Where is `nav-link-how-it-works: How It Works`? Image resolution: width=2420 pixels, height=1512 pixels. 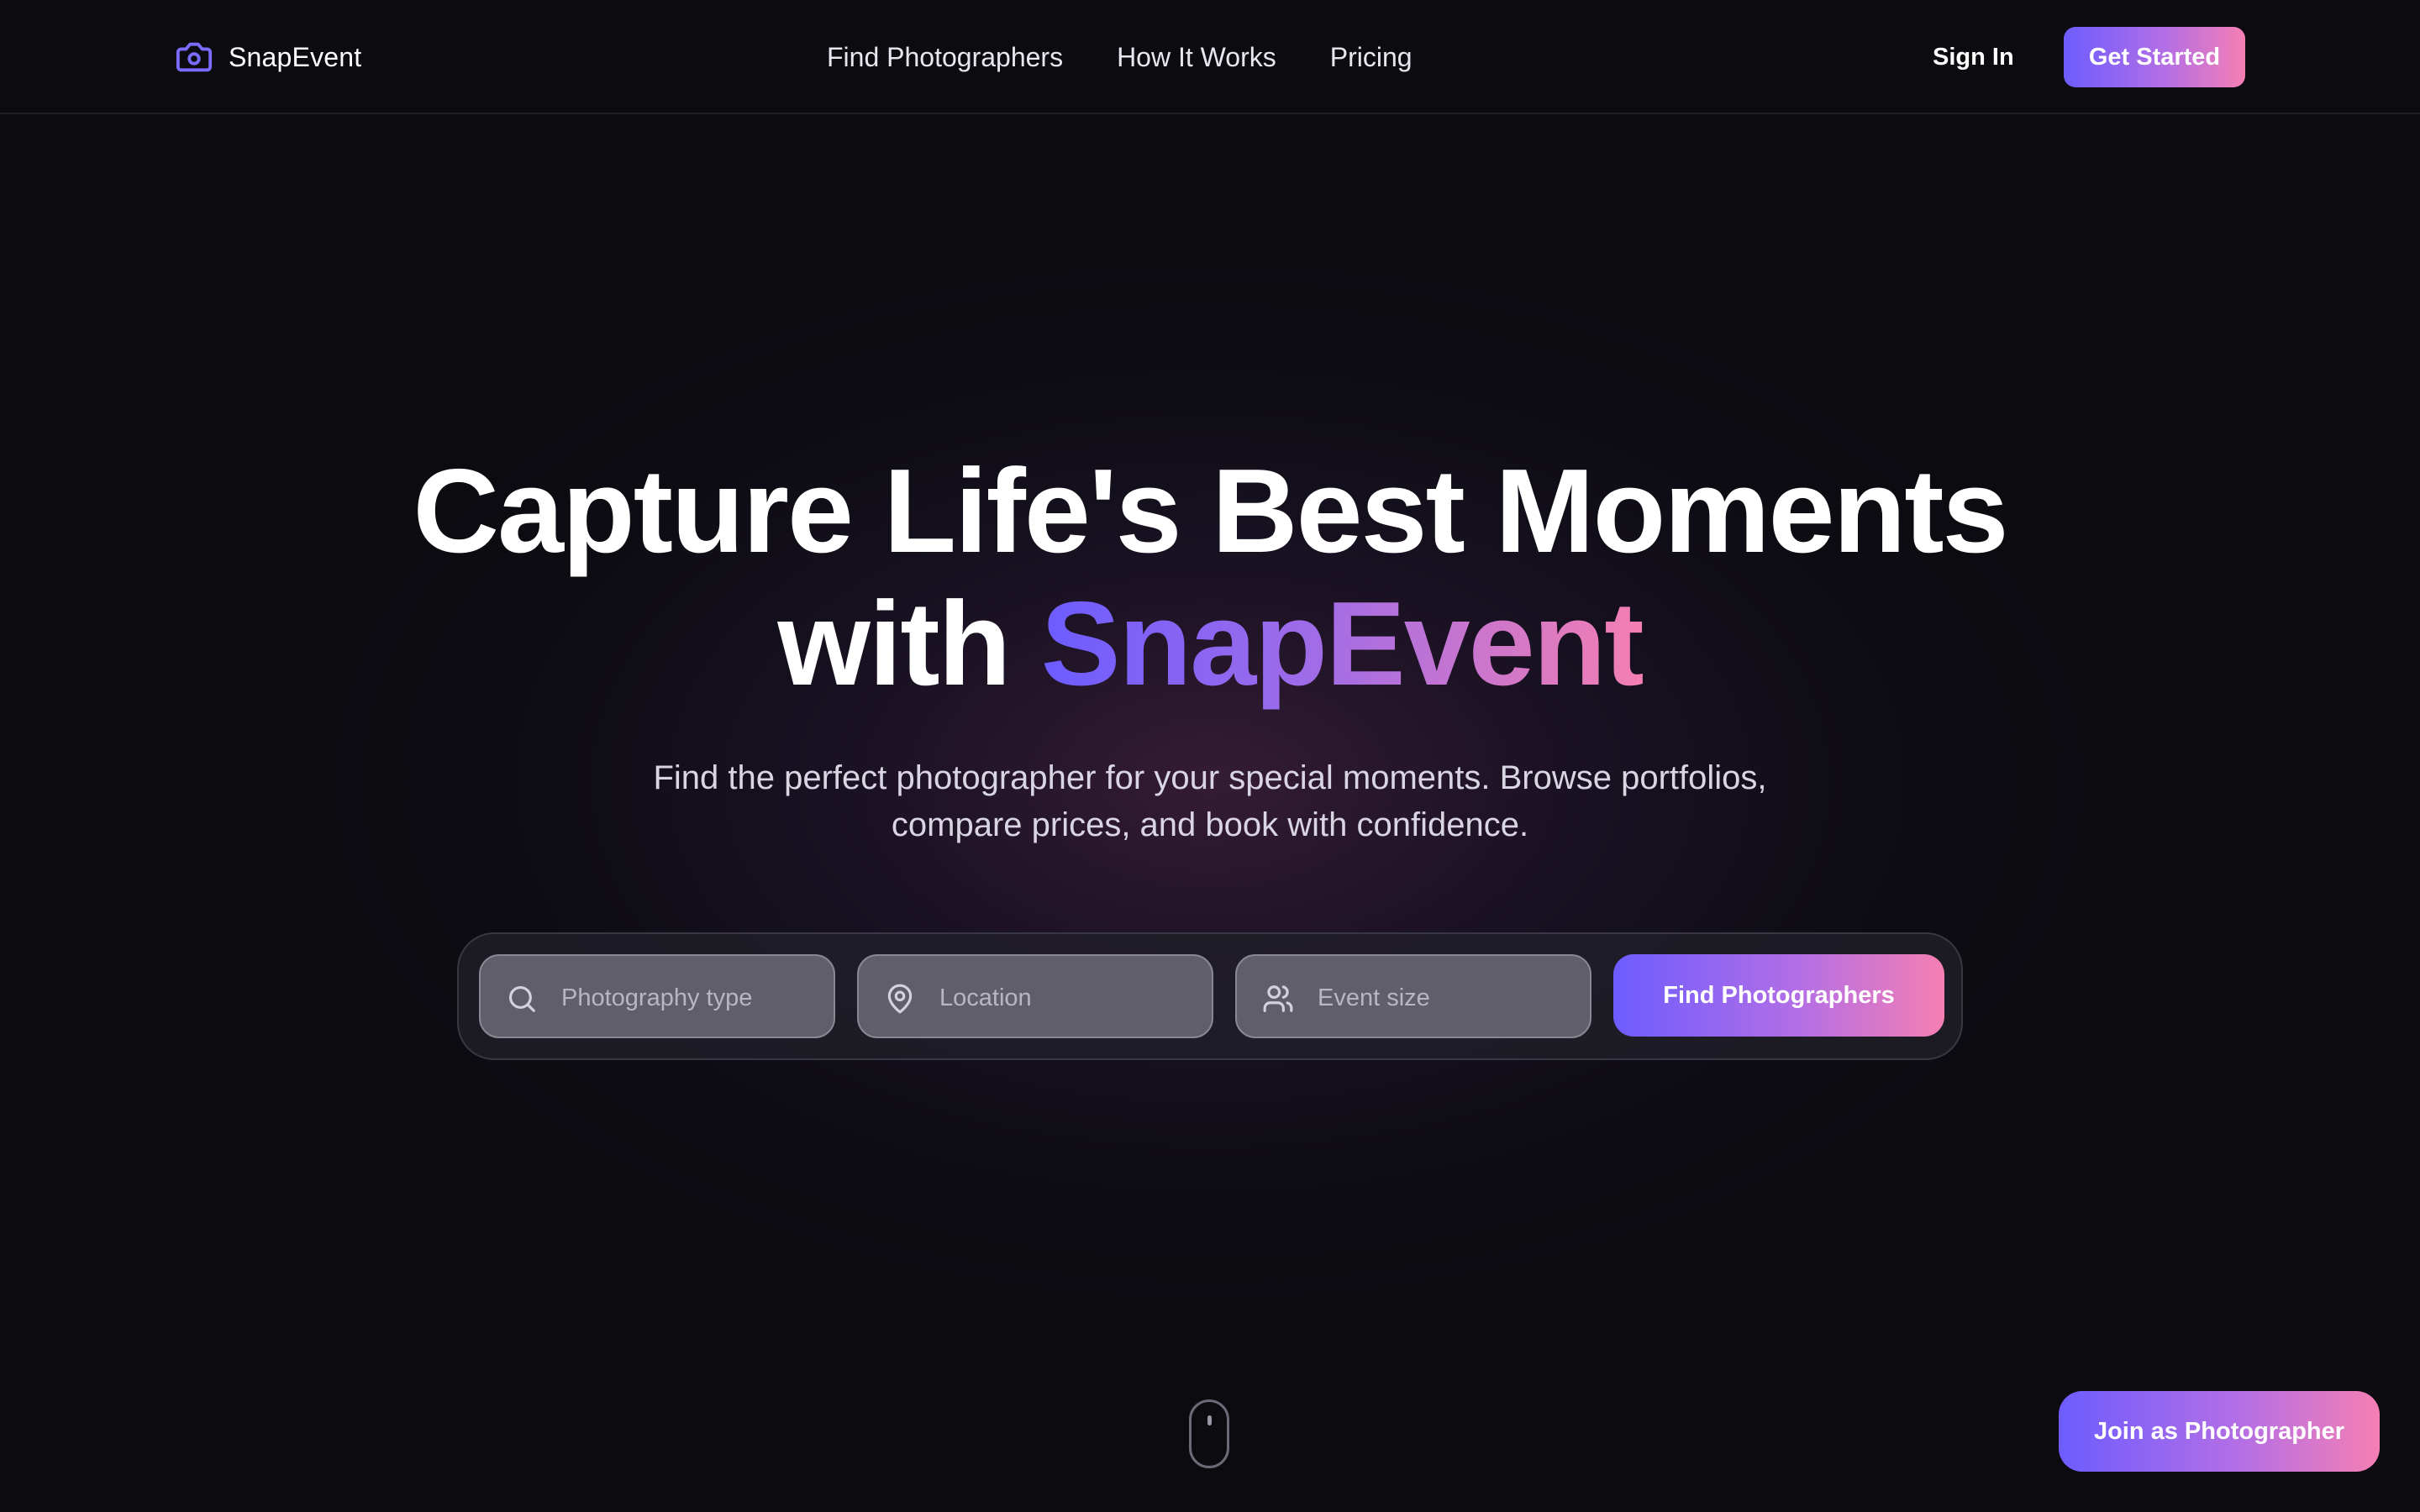
nav-link-how-it-works: How It Works is located at coordinates (1196, 57).